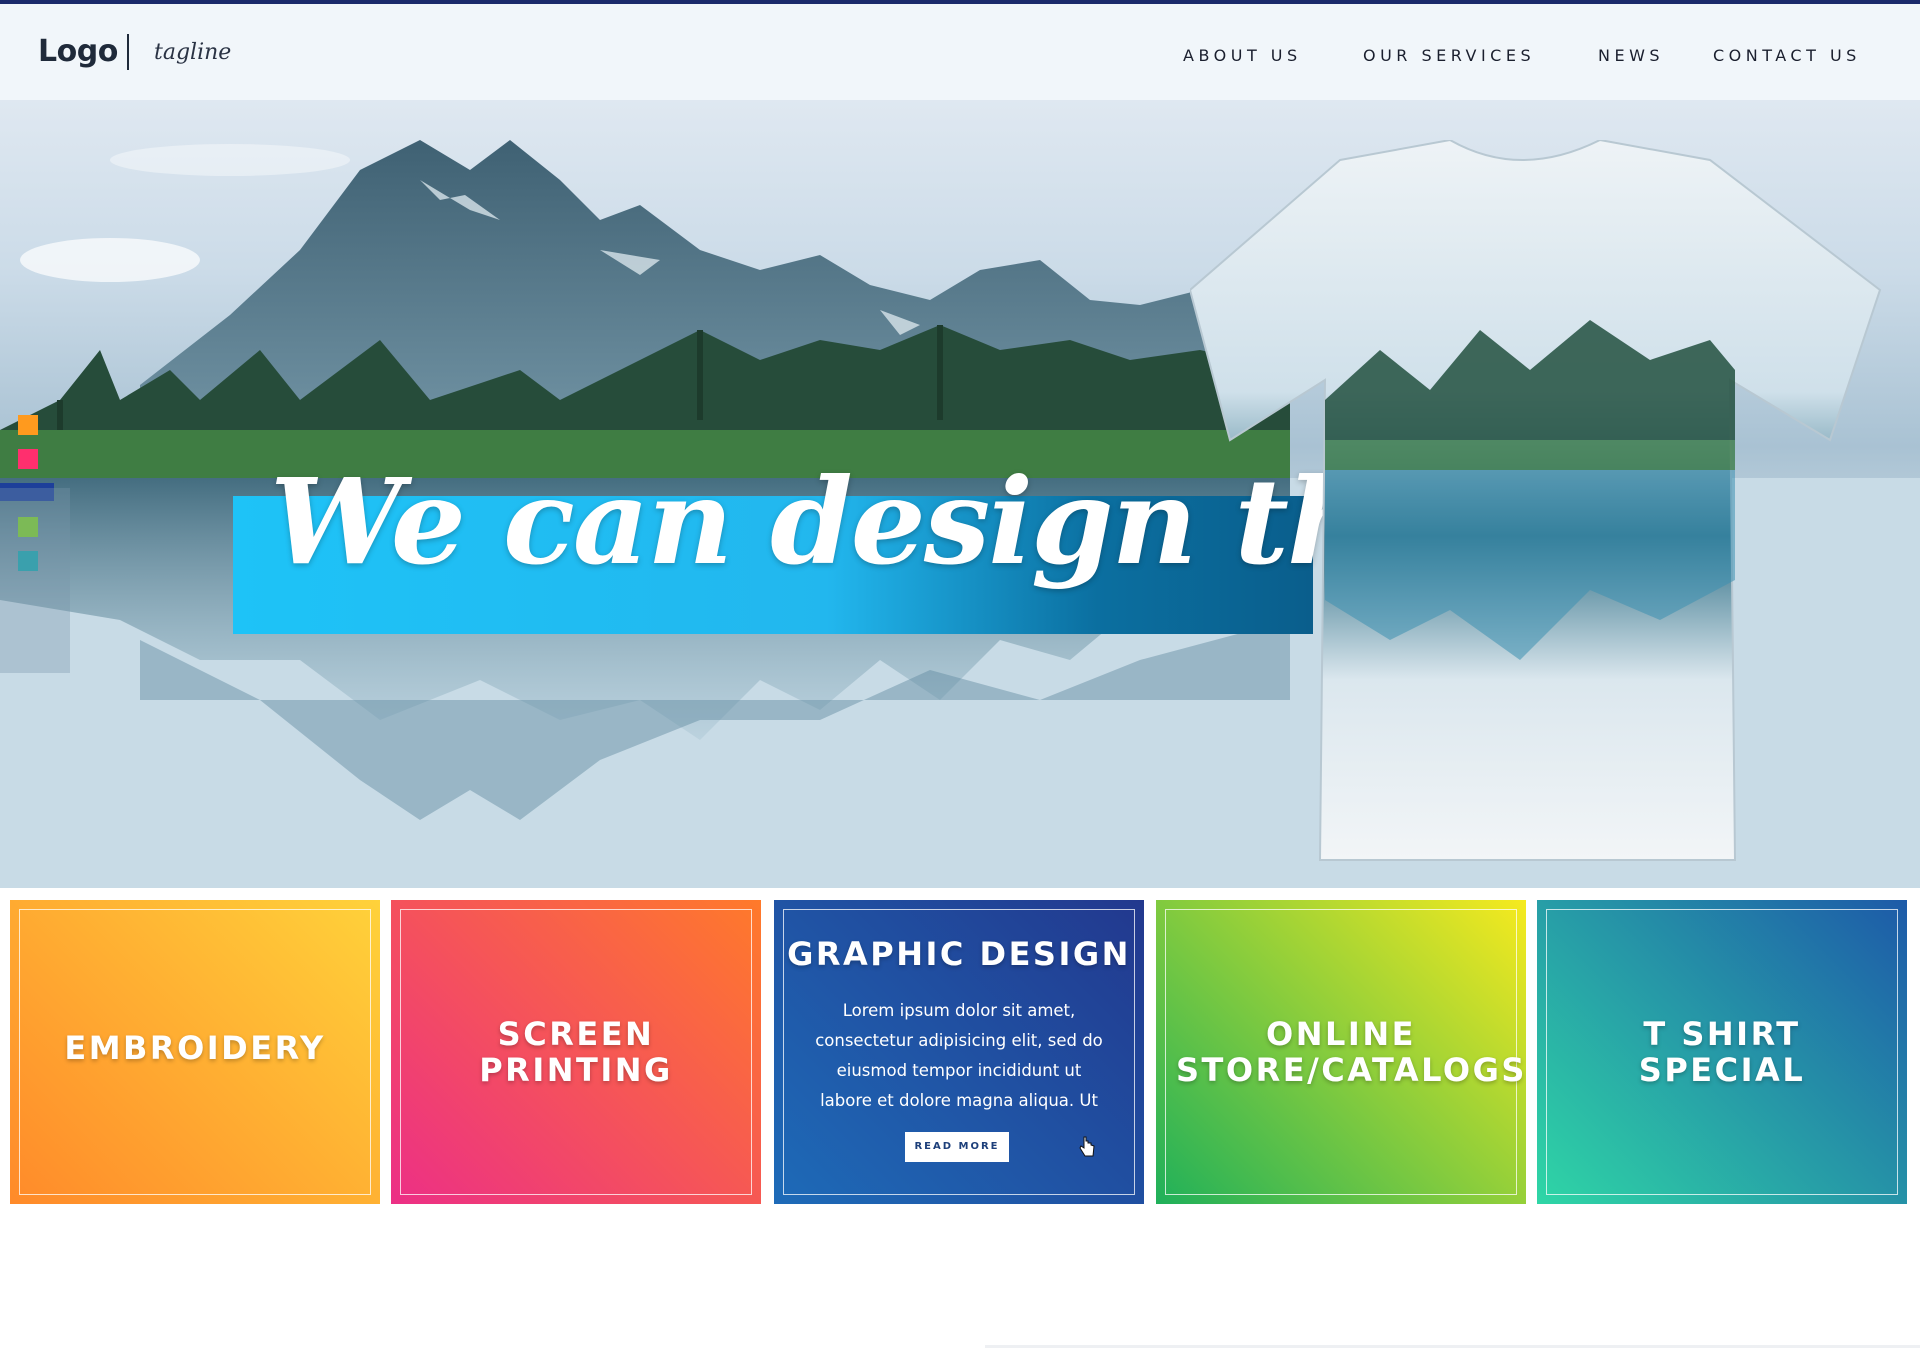 The height and width of the screenshot is (1350, 1920). Describe the element at coordinates (1087, 1146) in the screenshot. I see `hand-cursor-icon` at that location.